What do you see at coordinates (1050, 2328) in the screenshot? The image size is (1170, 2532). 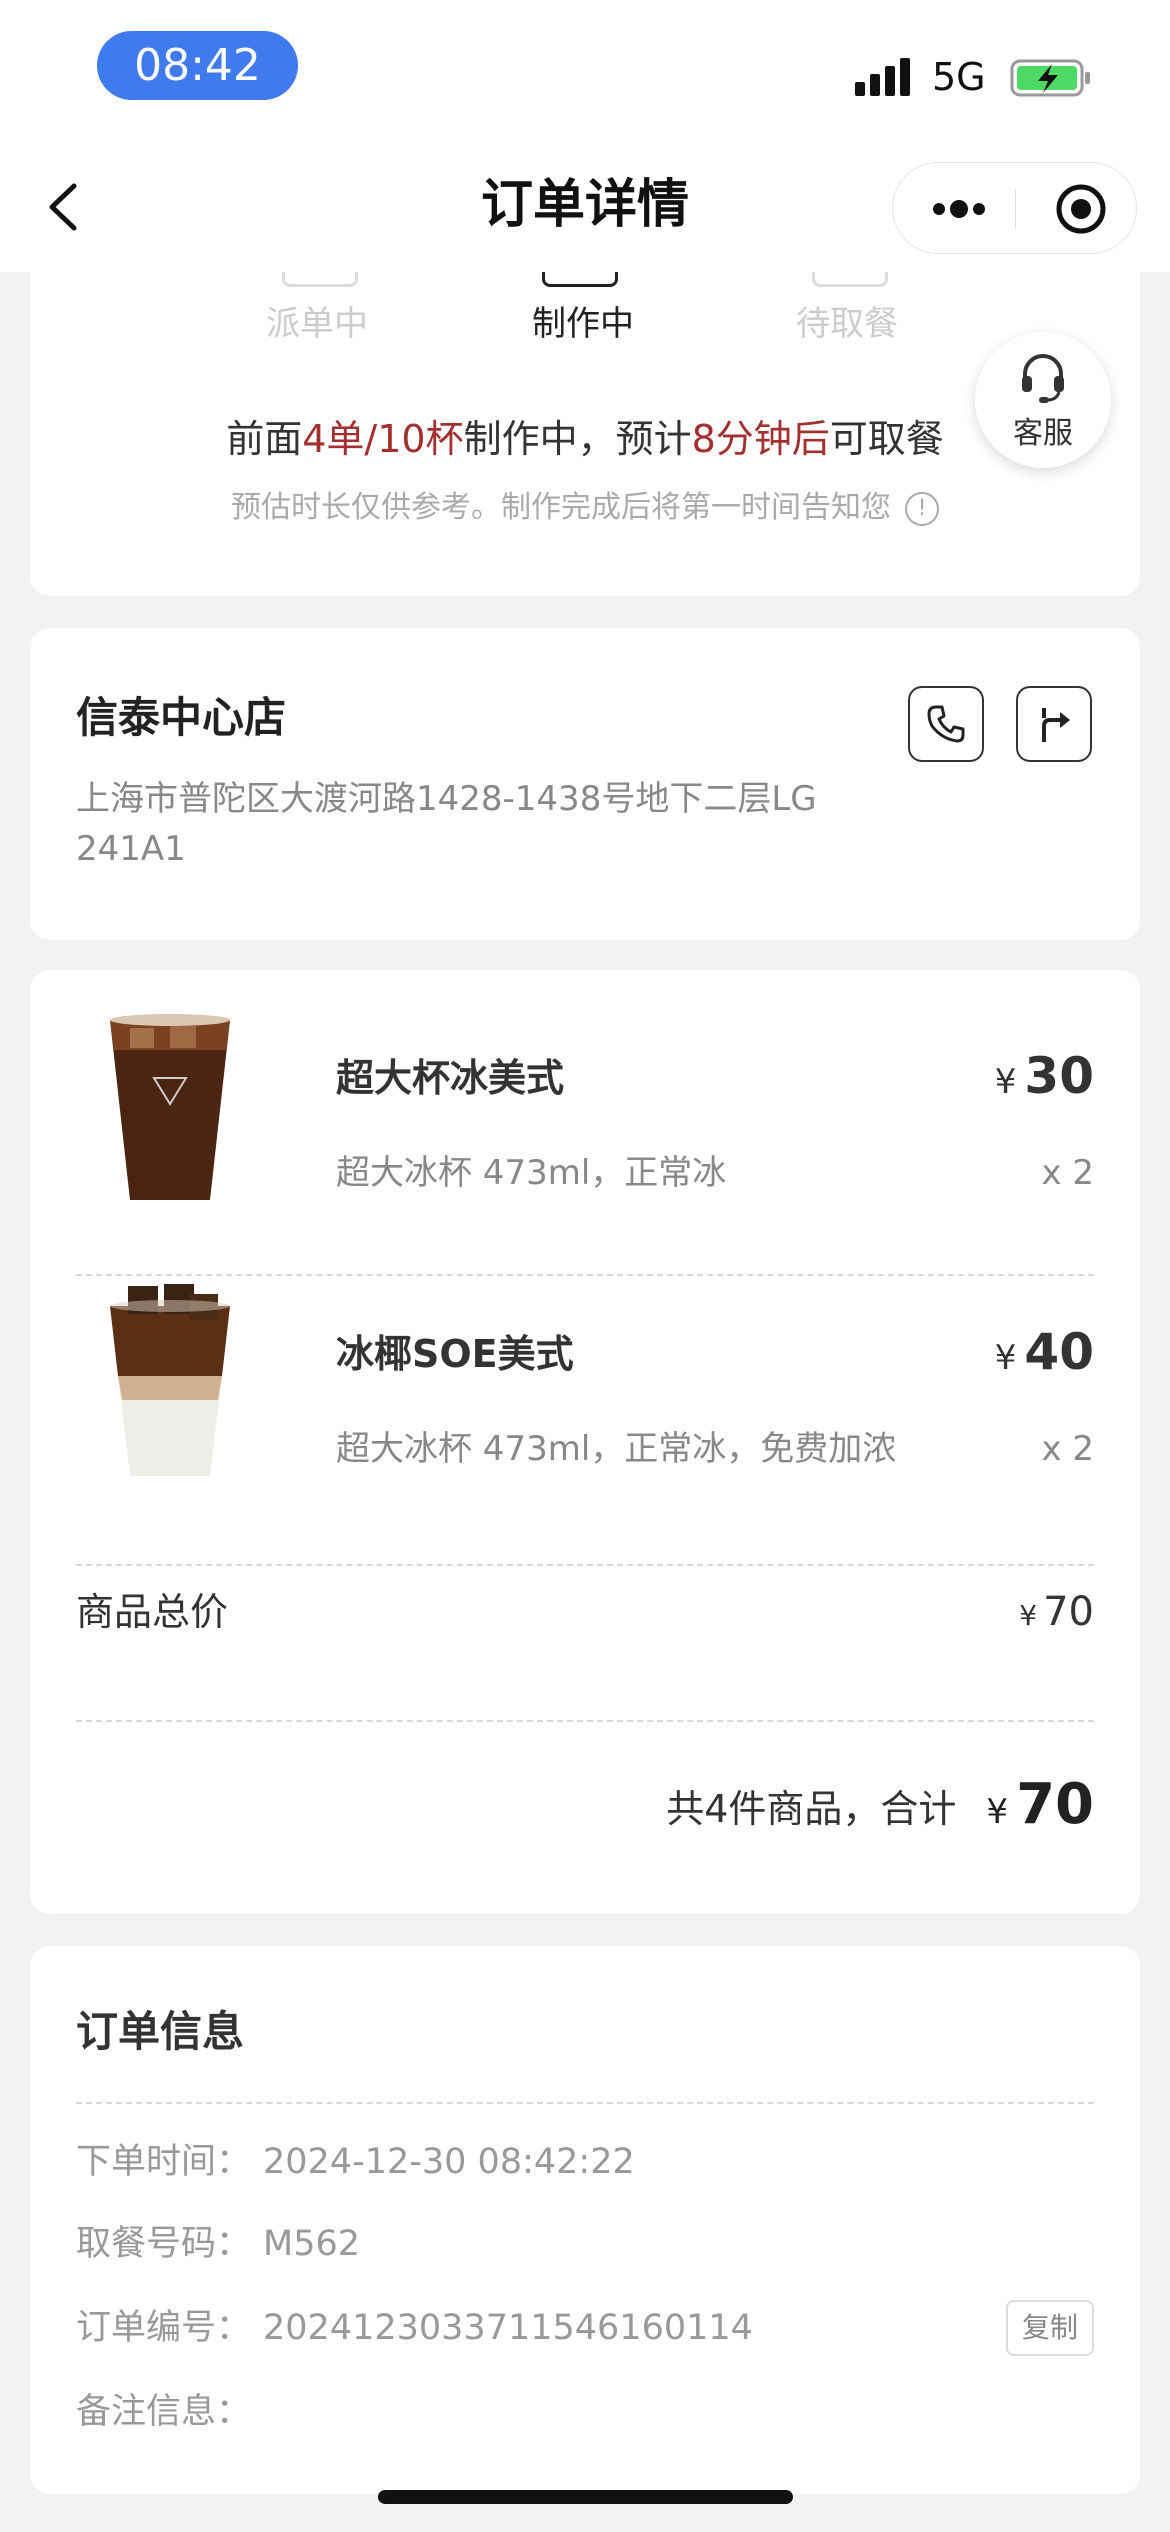 I see `copy-order-number-button: 复制` at bounding box center [1050, 2328].